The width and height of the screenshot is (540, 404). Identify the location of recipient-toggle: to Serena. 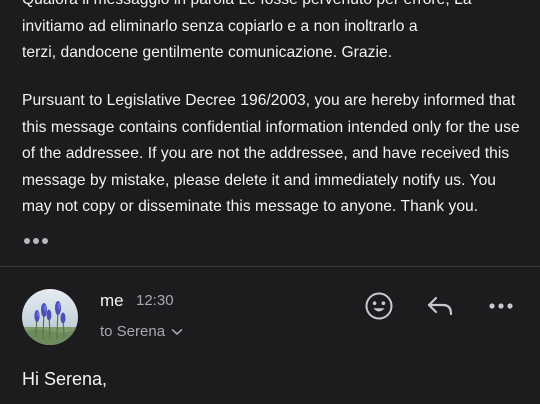
(141, 331).